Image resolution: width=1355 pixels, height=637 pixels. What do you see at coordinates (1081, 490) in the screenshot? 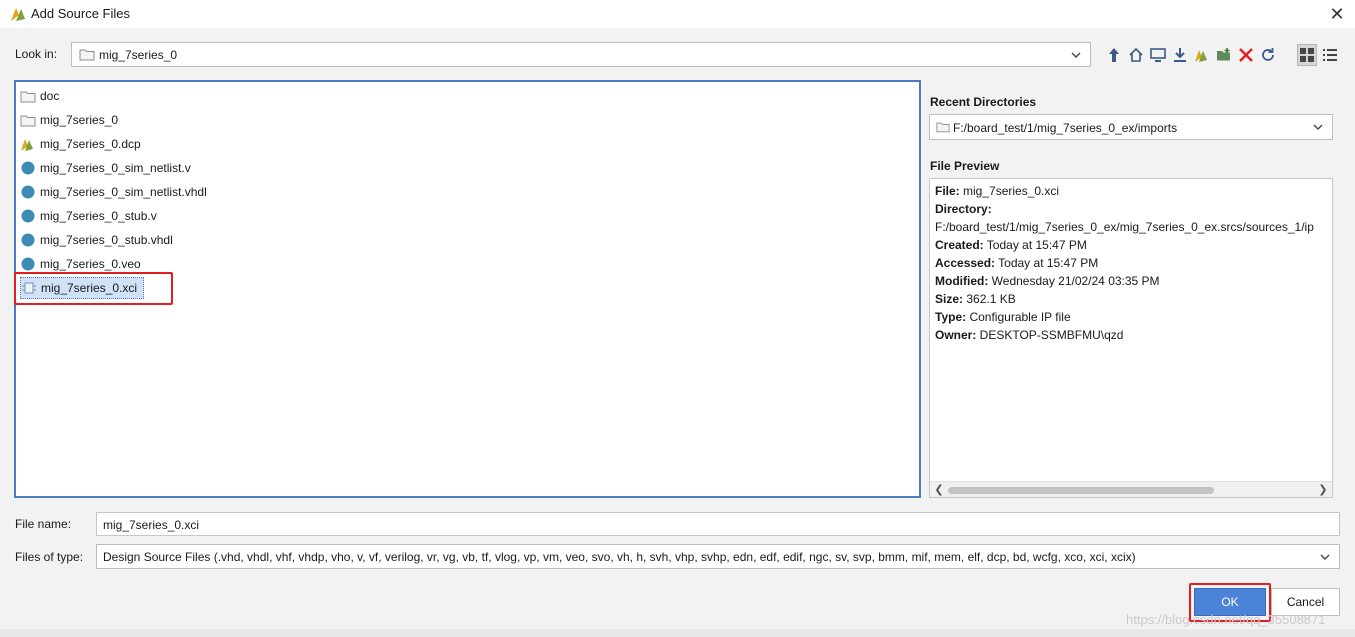
I see `scrollbar-thumb` at bounding box center [1081, 490].